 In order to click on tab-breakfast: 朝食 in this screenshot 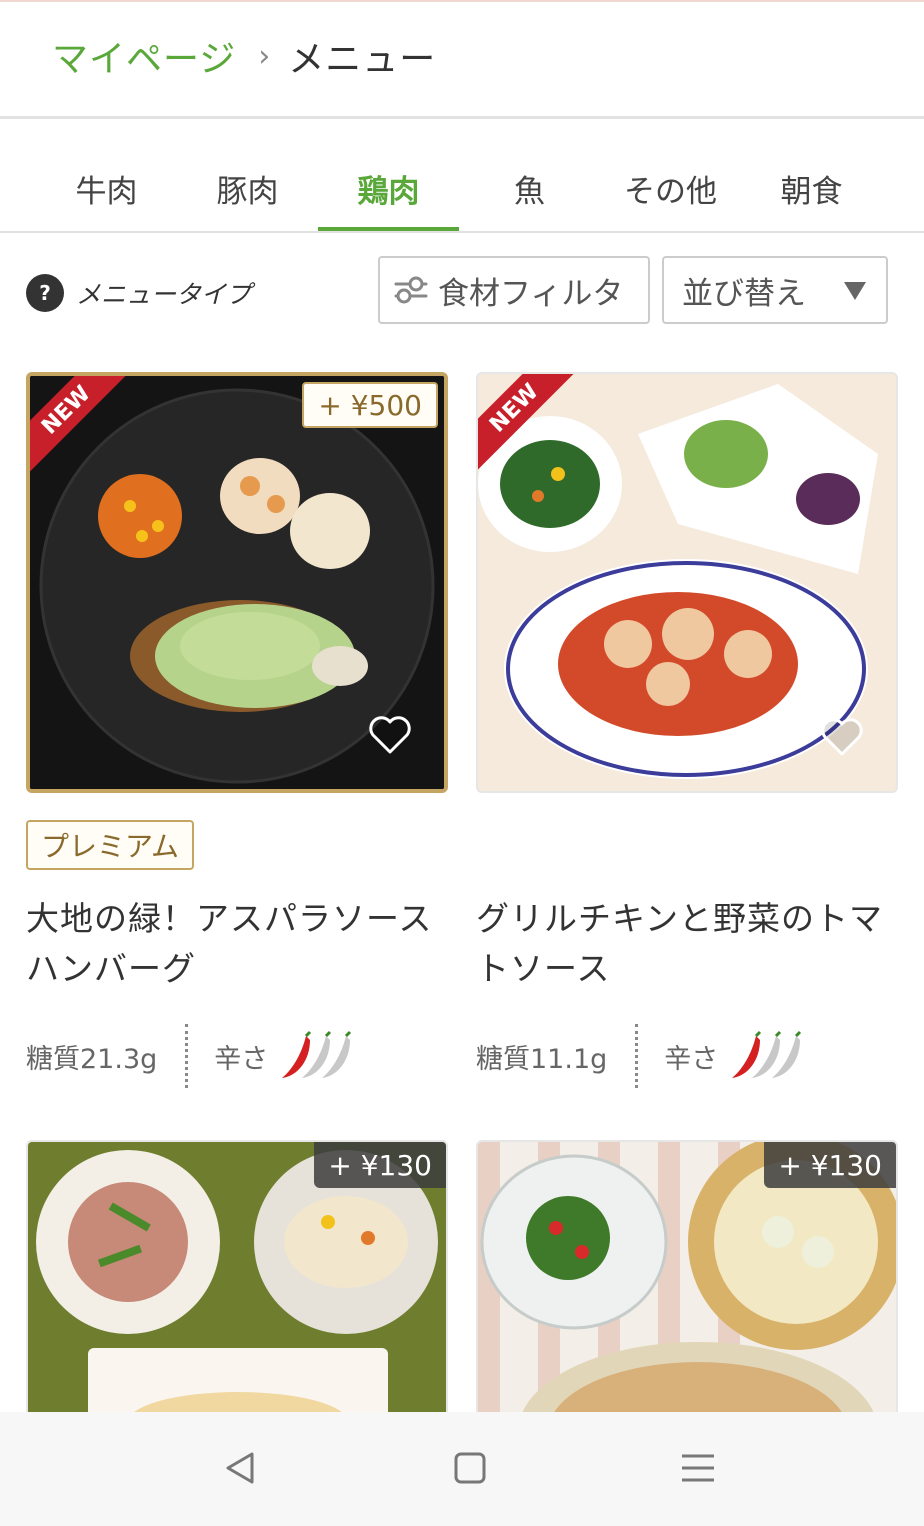, I will do `click(811, 186)`.